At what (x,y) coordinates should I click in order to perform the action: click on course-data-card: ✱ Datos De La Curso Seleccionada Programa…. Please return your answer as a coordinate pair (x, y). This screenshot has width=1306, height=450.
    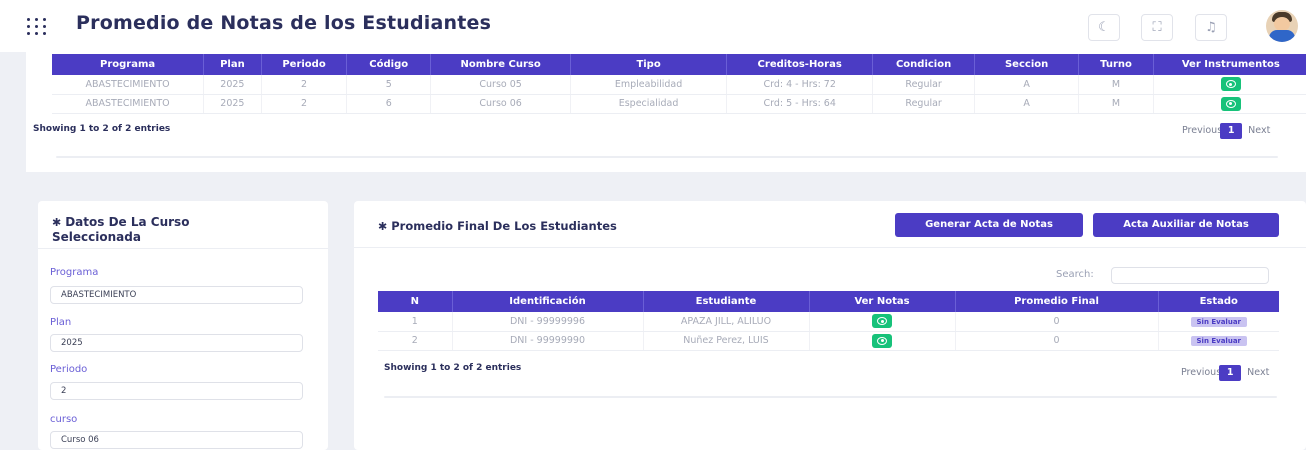
    Looking at the image, I should click on (183, 325).